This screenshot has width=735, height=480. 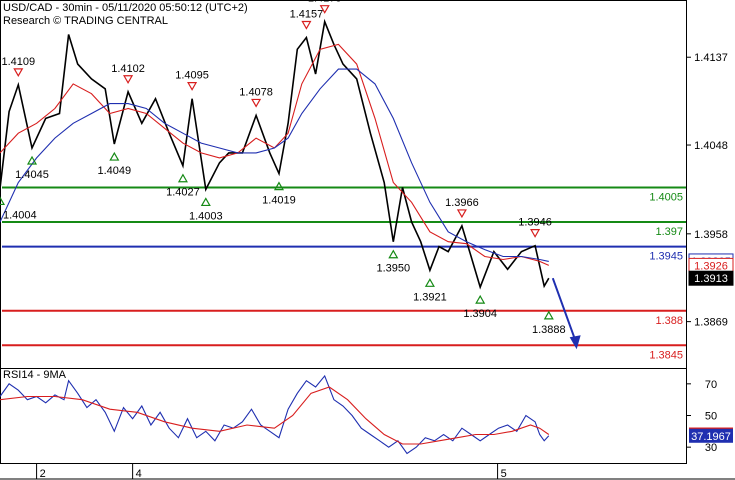 I want to click on chart-source: Research © TRADING CENTRAL, so click(x=85, y=21).